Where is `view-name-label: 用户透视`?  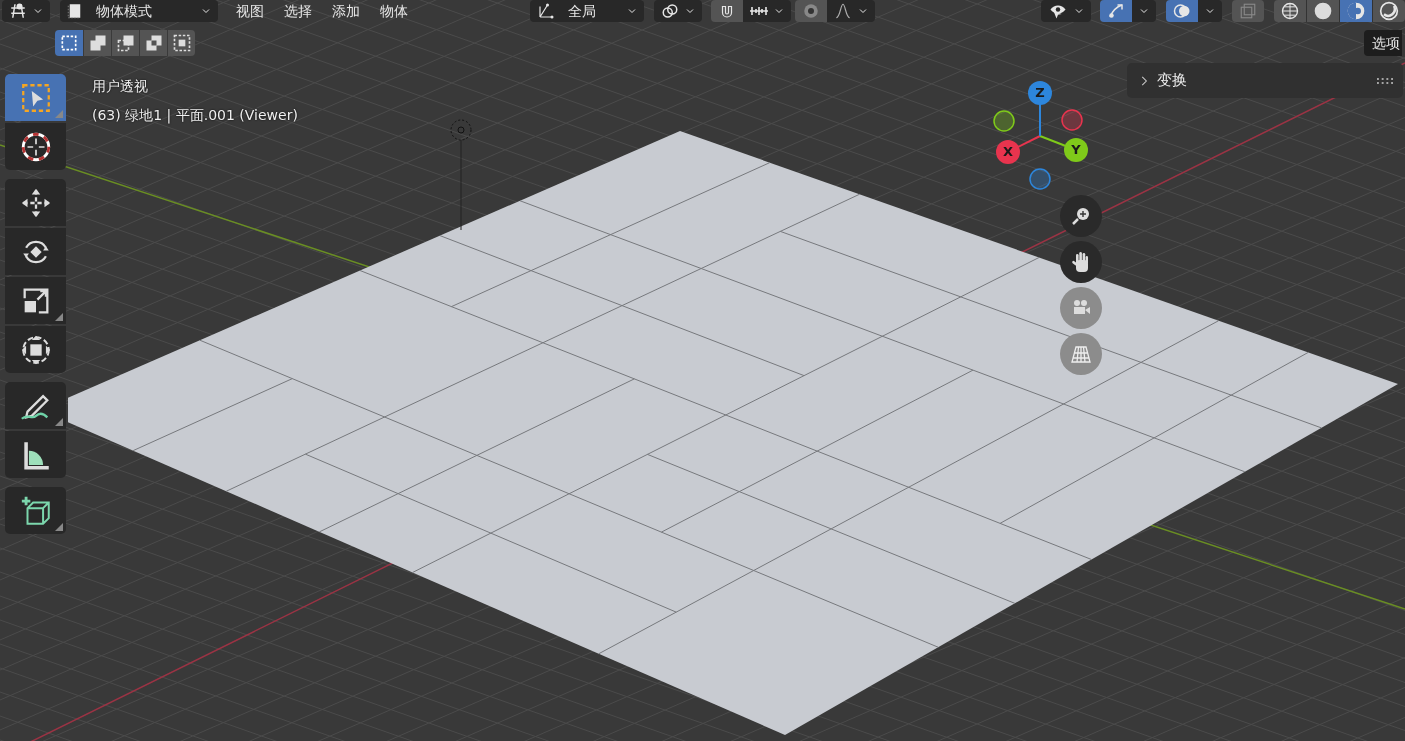 view-name-label: 用户透视 is located at coordinates (120, 86).